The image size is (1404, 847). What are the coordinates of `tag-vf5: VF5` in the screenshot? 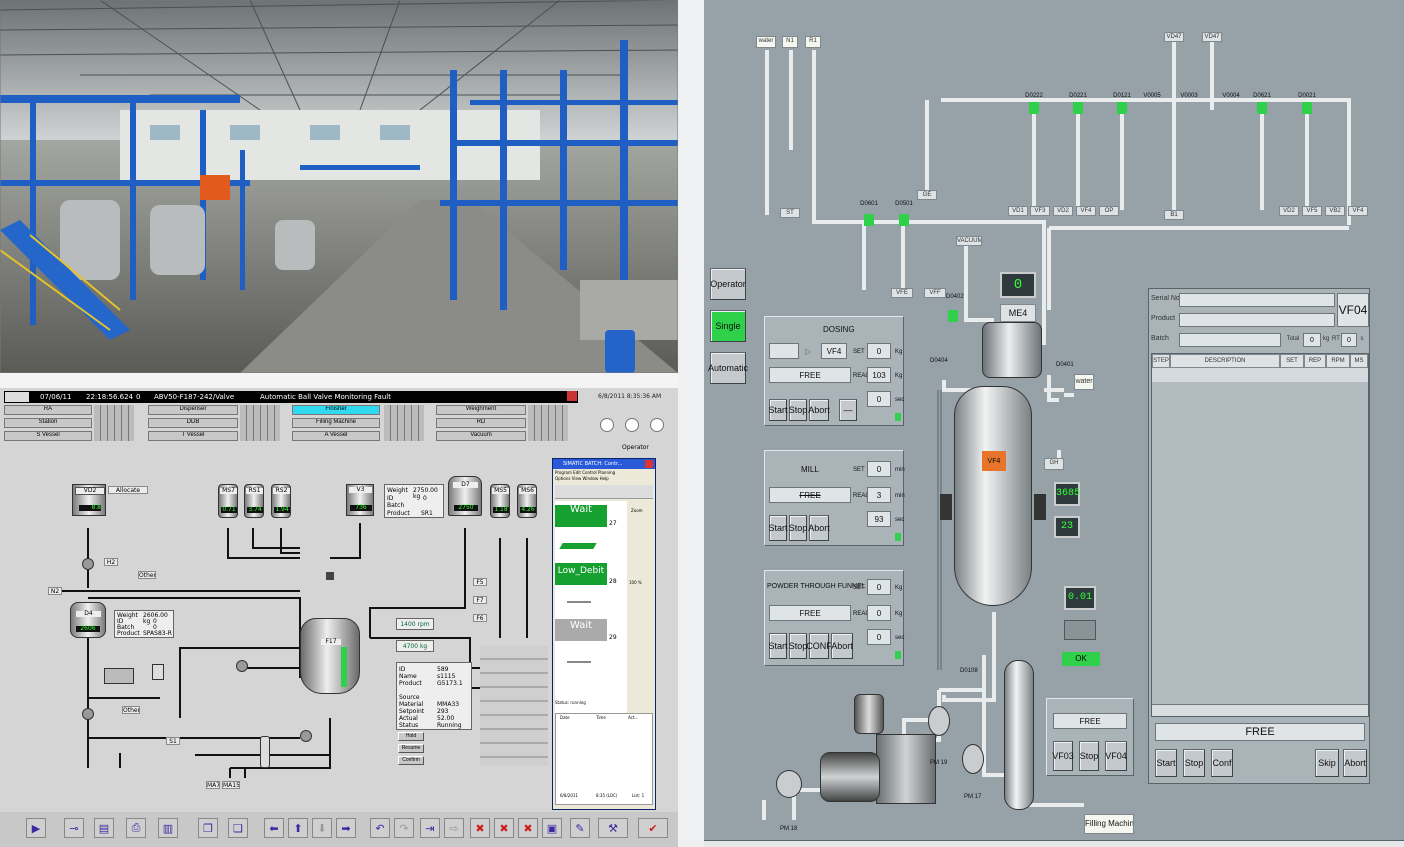 It's located at (1312, 211).